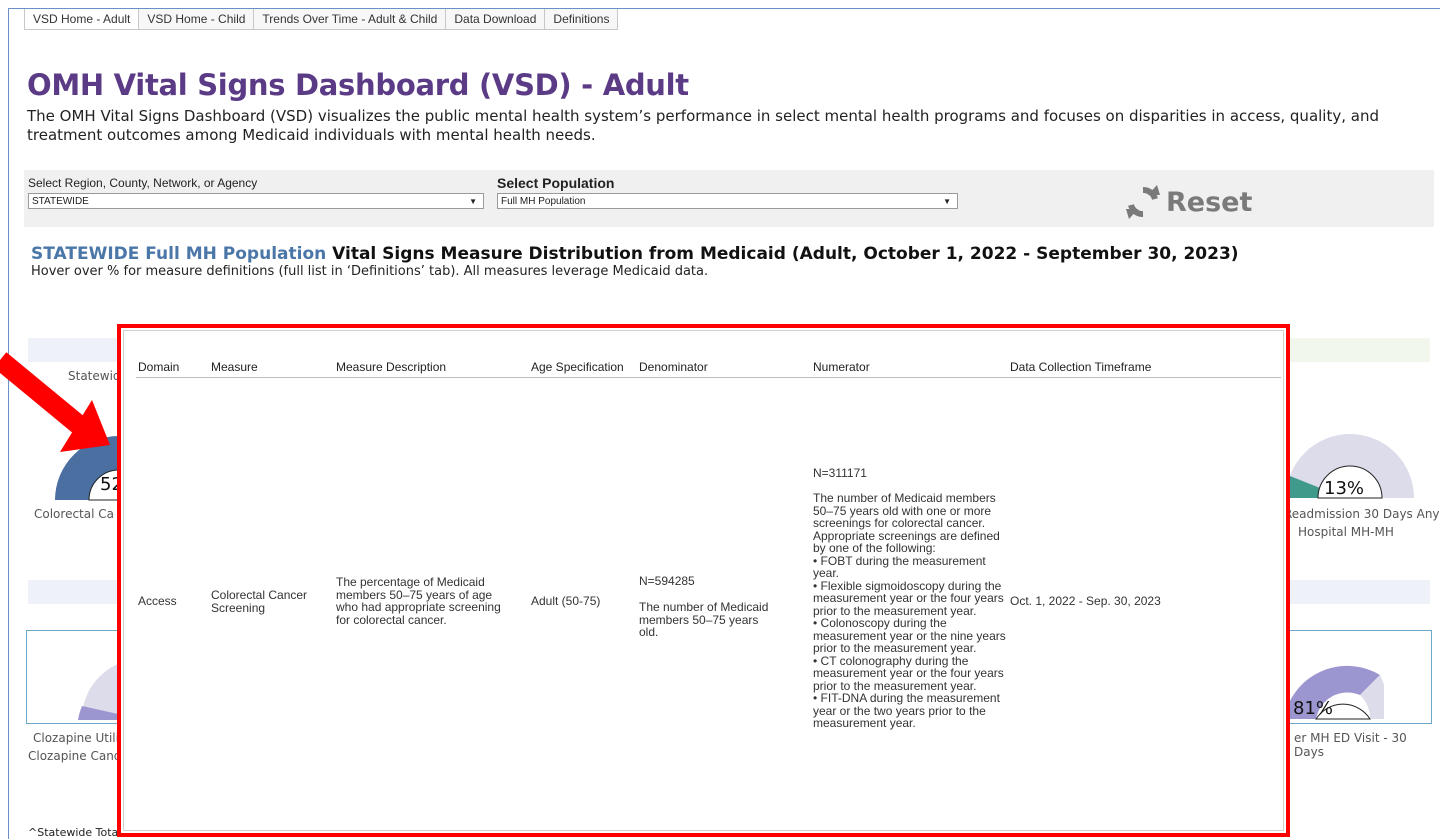 This screenshot has height=839, width=1440. I want to click on page-title: OMH Vital Signs Dashboard (VSD) - Adult, so click(358, 85).